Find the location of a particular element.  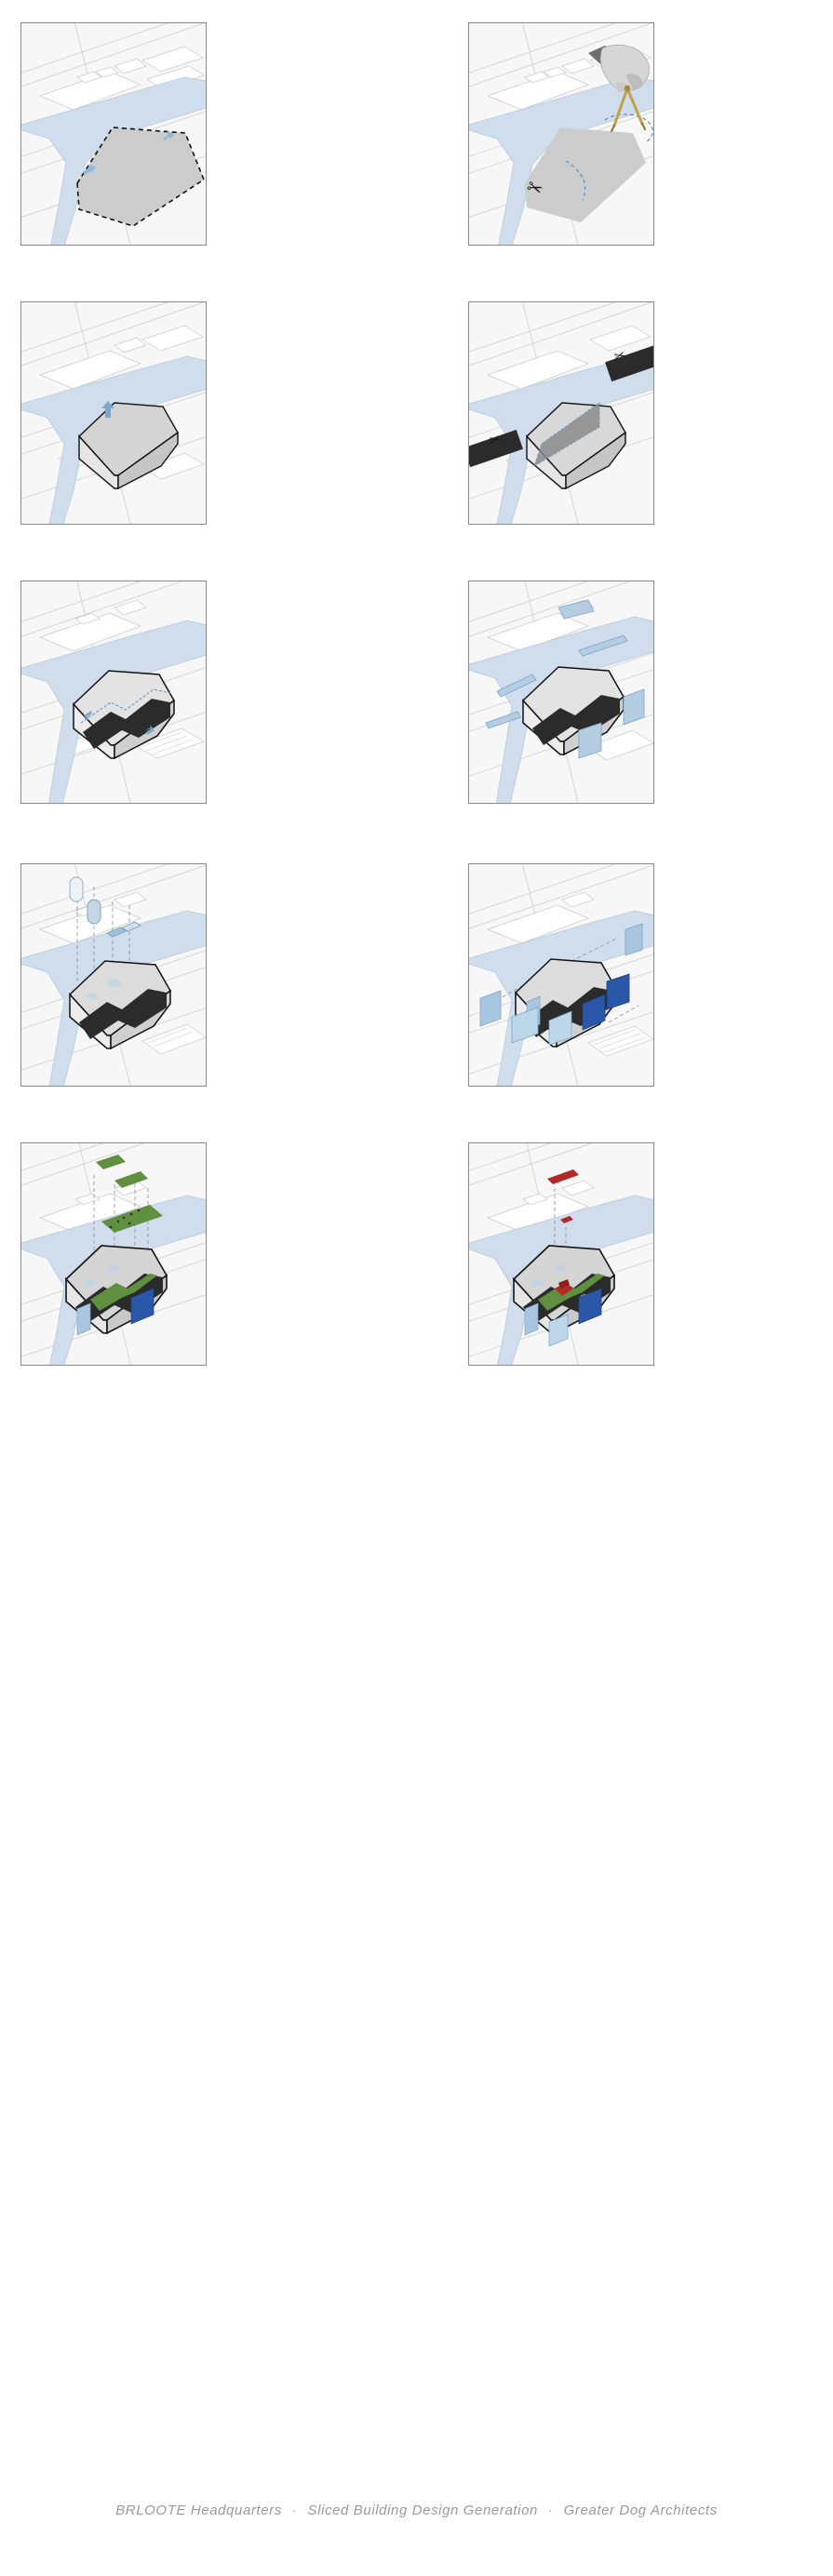

red-drawing is located at coordinates (561, 1254).